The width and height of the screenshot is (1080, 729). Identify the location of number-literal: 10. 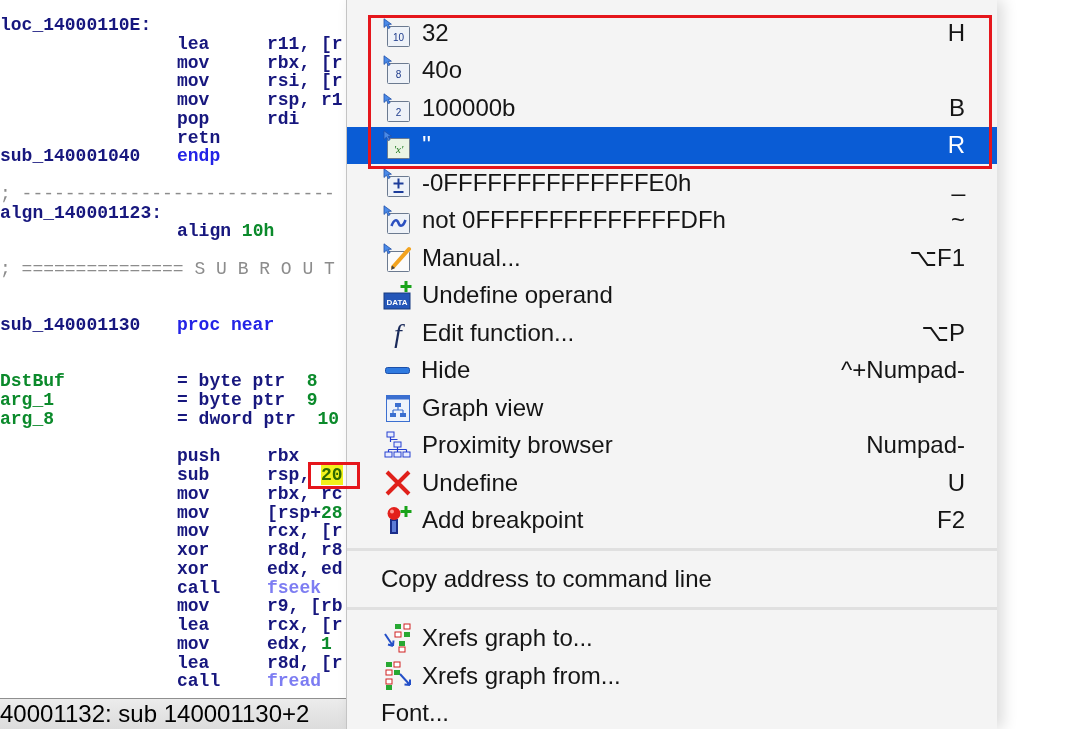
(328, 418).